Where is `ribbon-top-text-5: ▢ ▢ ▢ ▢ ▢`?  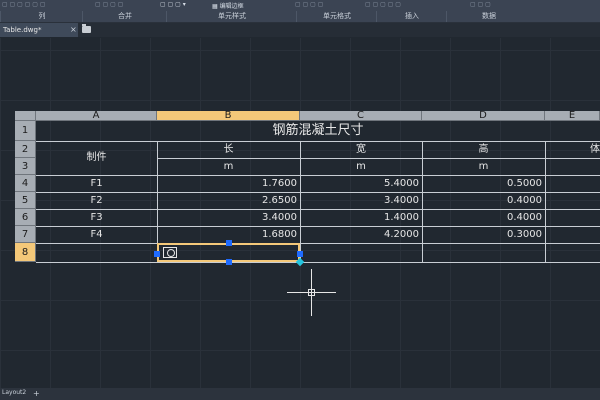 ribbon-top-text-5: ▢ ▢ ▢ ▢ ▢ is located at coordinates (415, 4).